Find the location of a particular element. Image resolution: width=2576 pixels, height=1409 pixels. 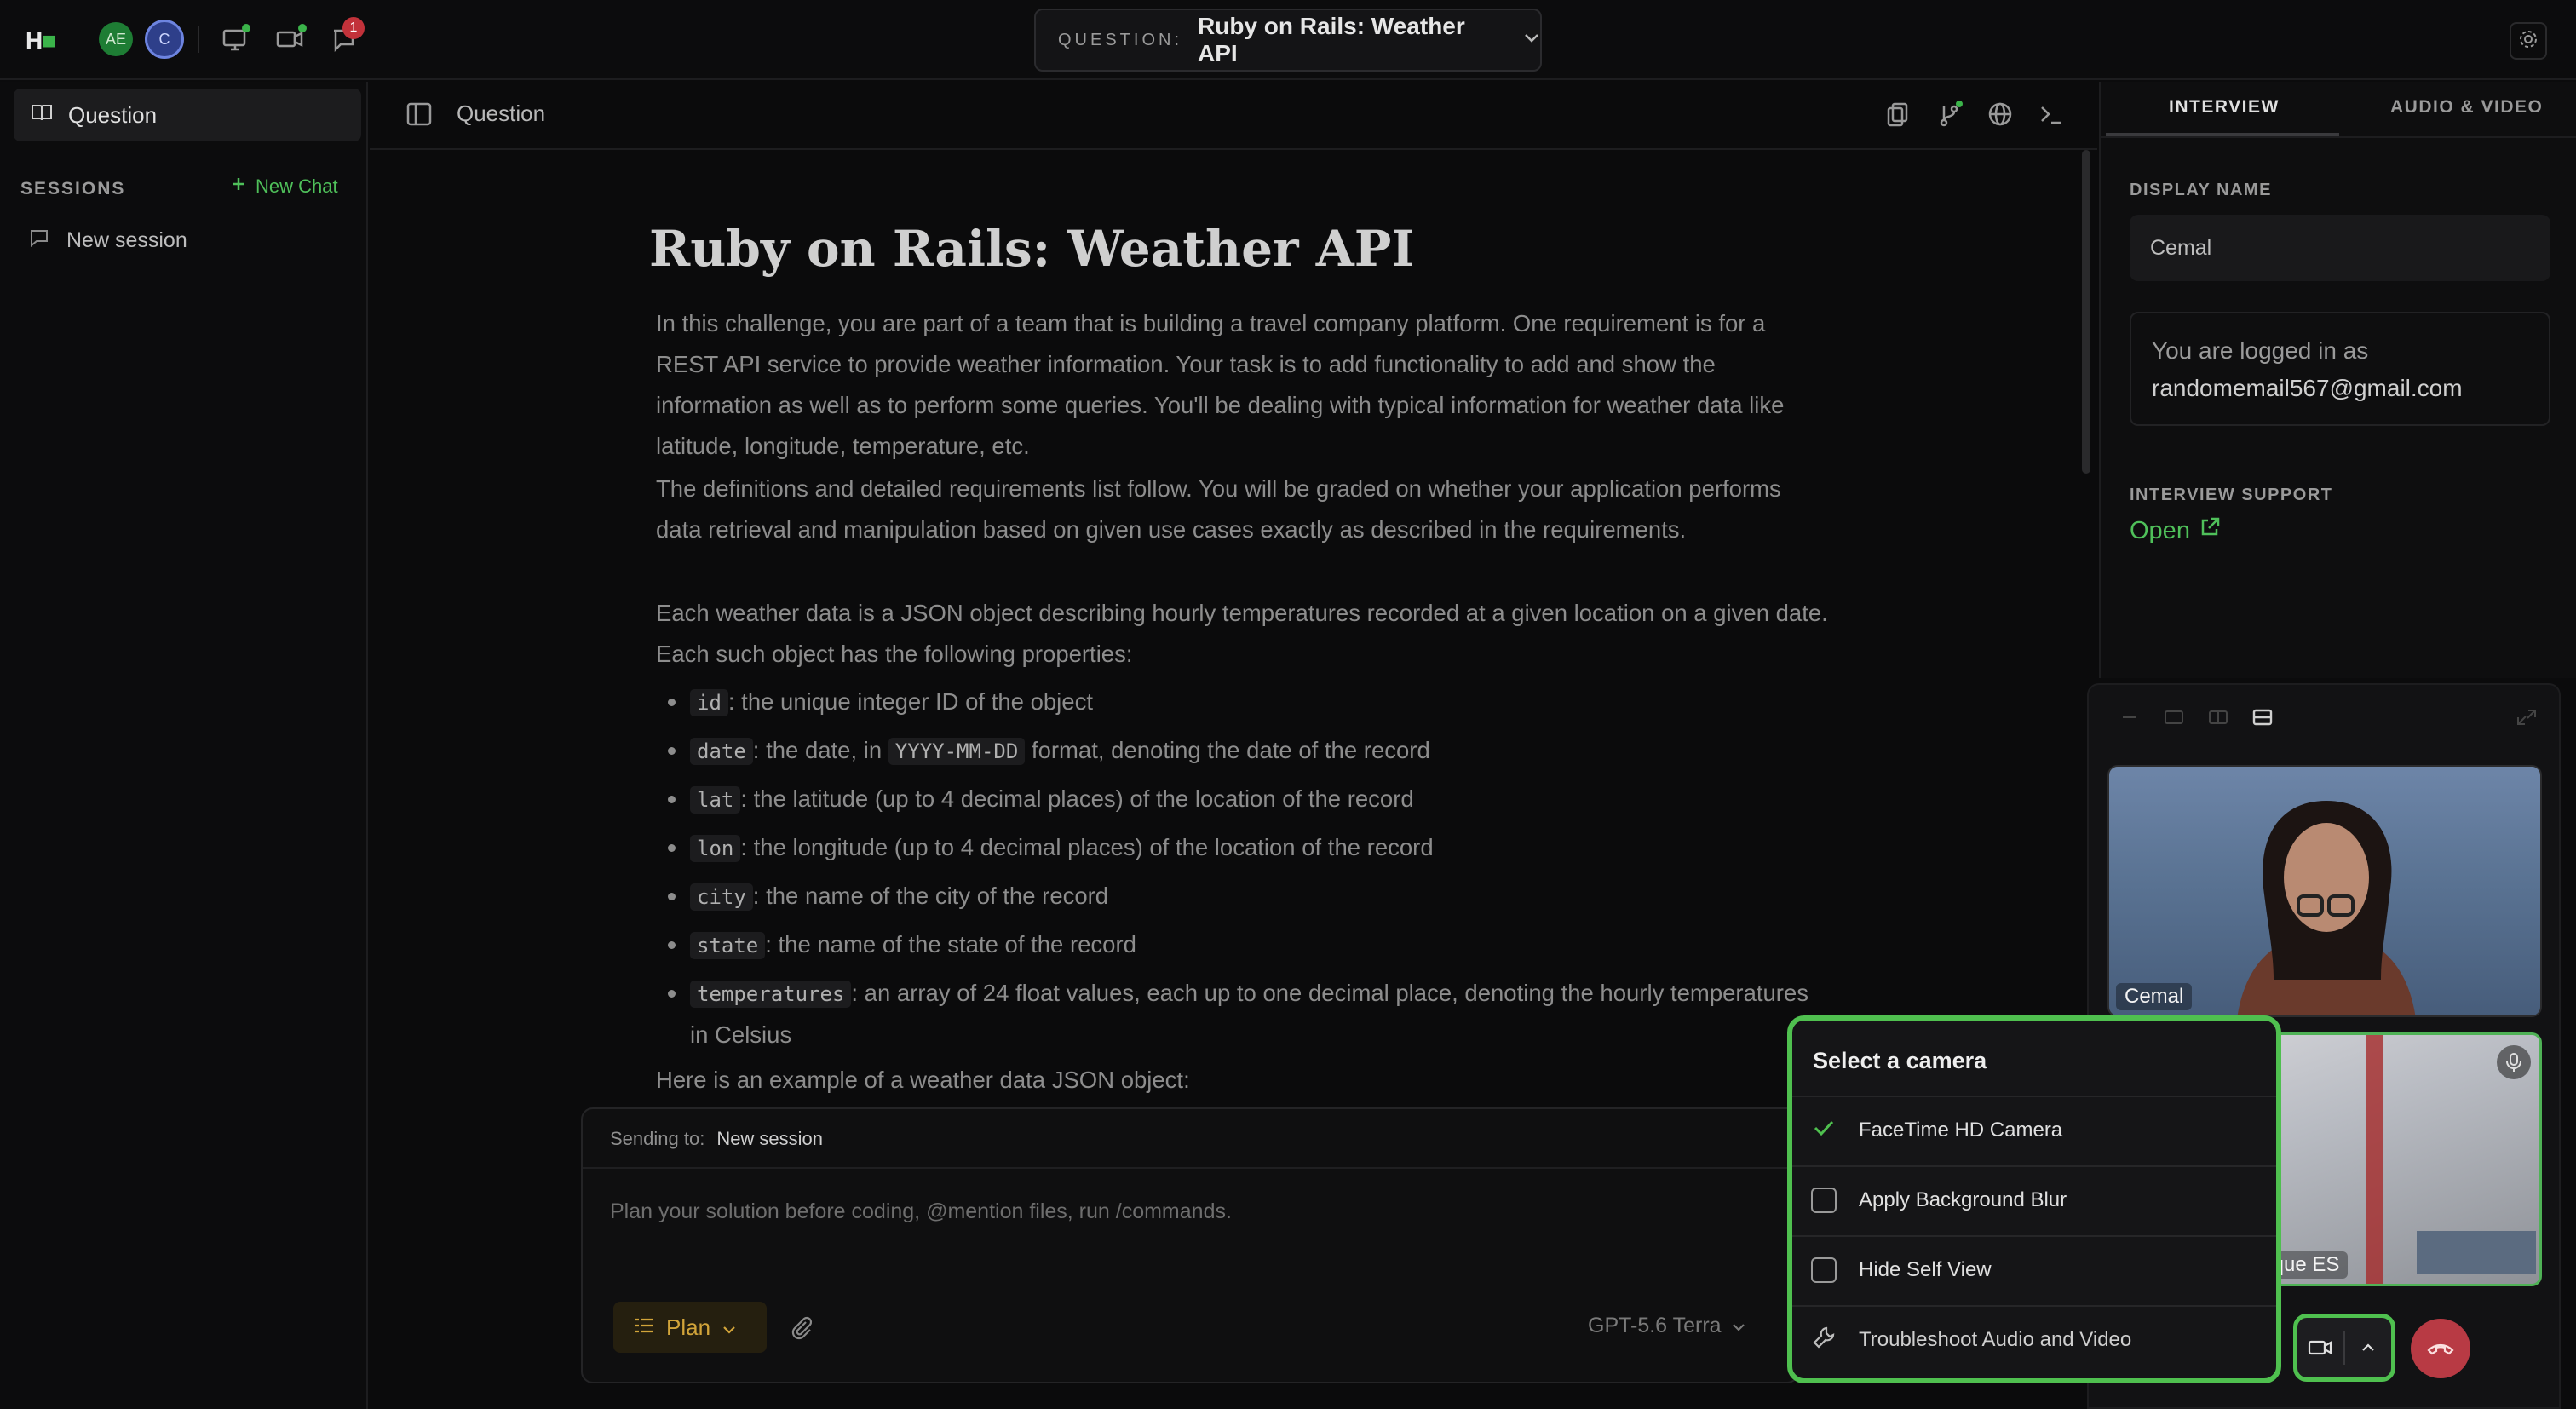

layout-stacked-icon is located at coordinates (2263, 717).